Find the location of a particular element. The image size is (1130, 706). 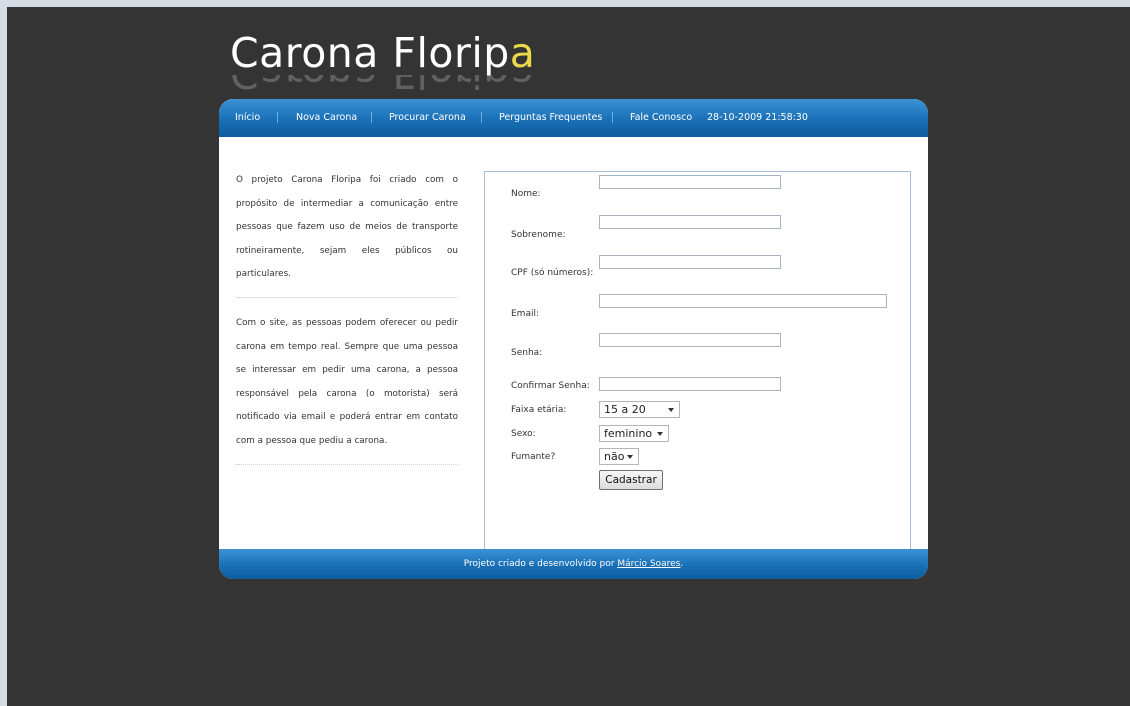

fumante-label: Fumante? is located at coordinates (533, 457).